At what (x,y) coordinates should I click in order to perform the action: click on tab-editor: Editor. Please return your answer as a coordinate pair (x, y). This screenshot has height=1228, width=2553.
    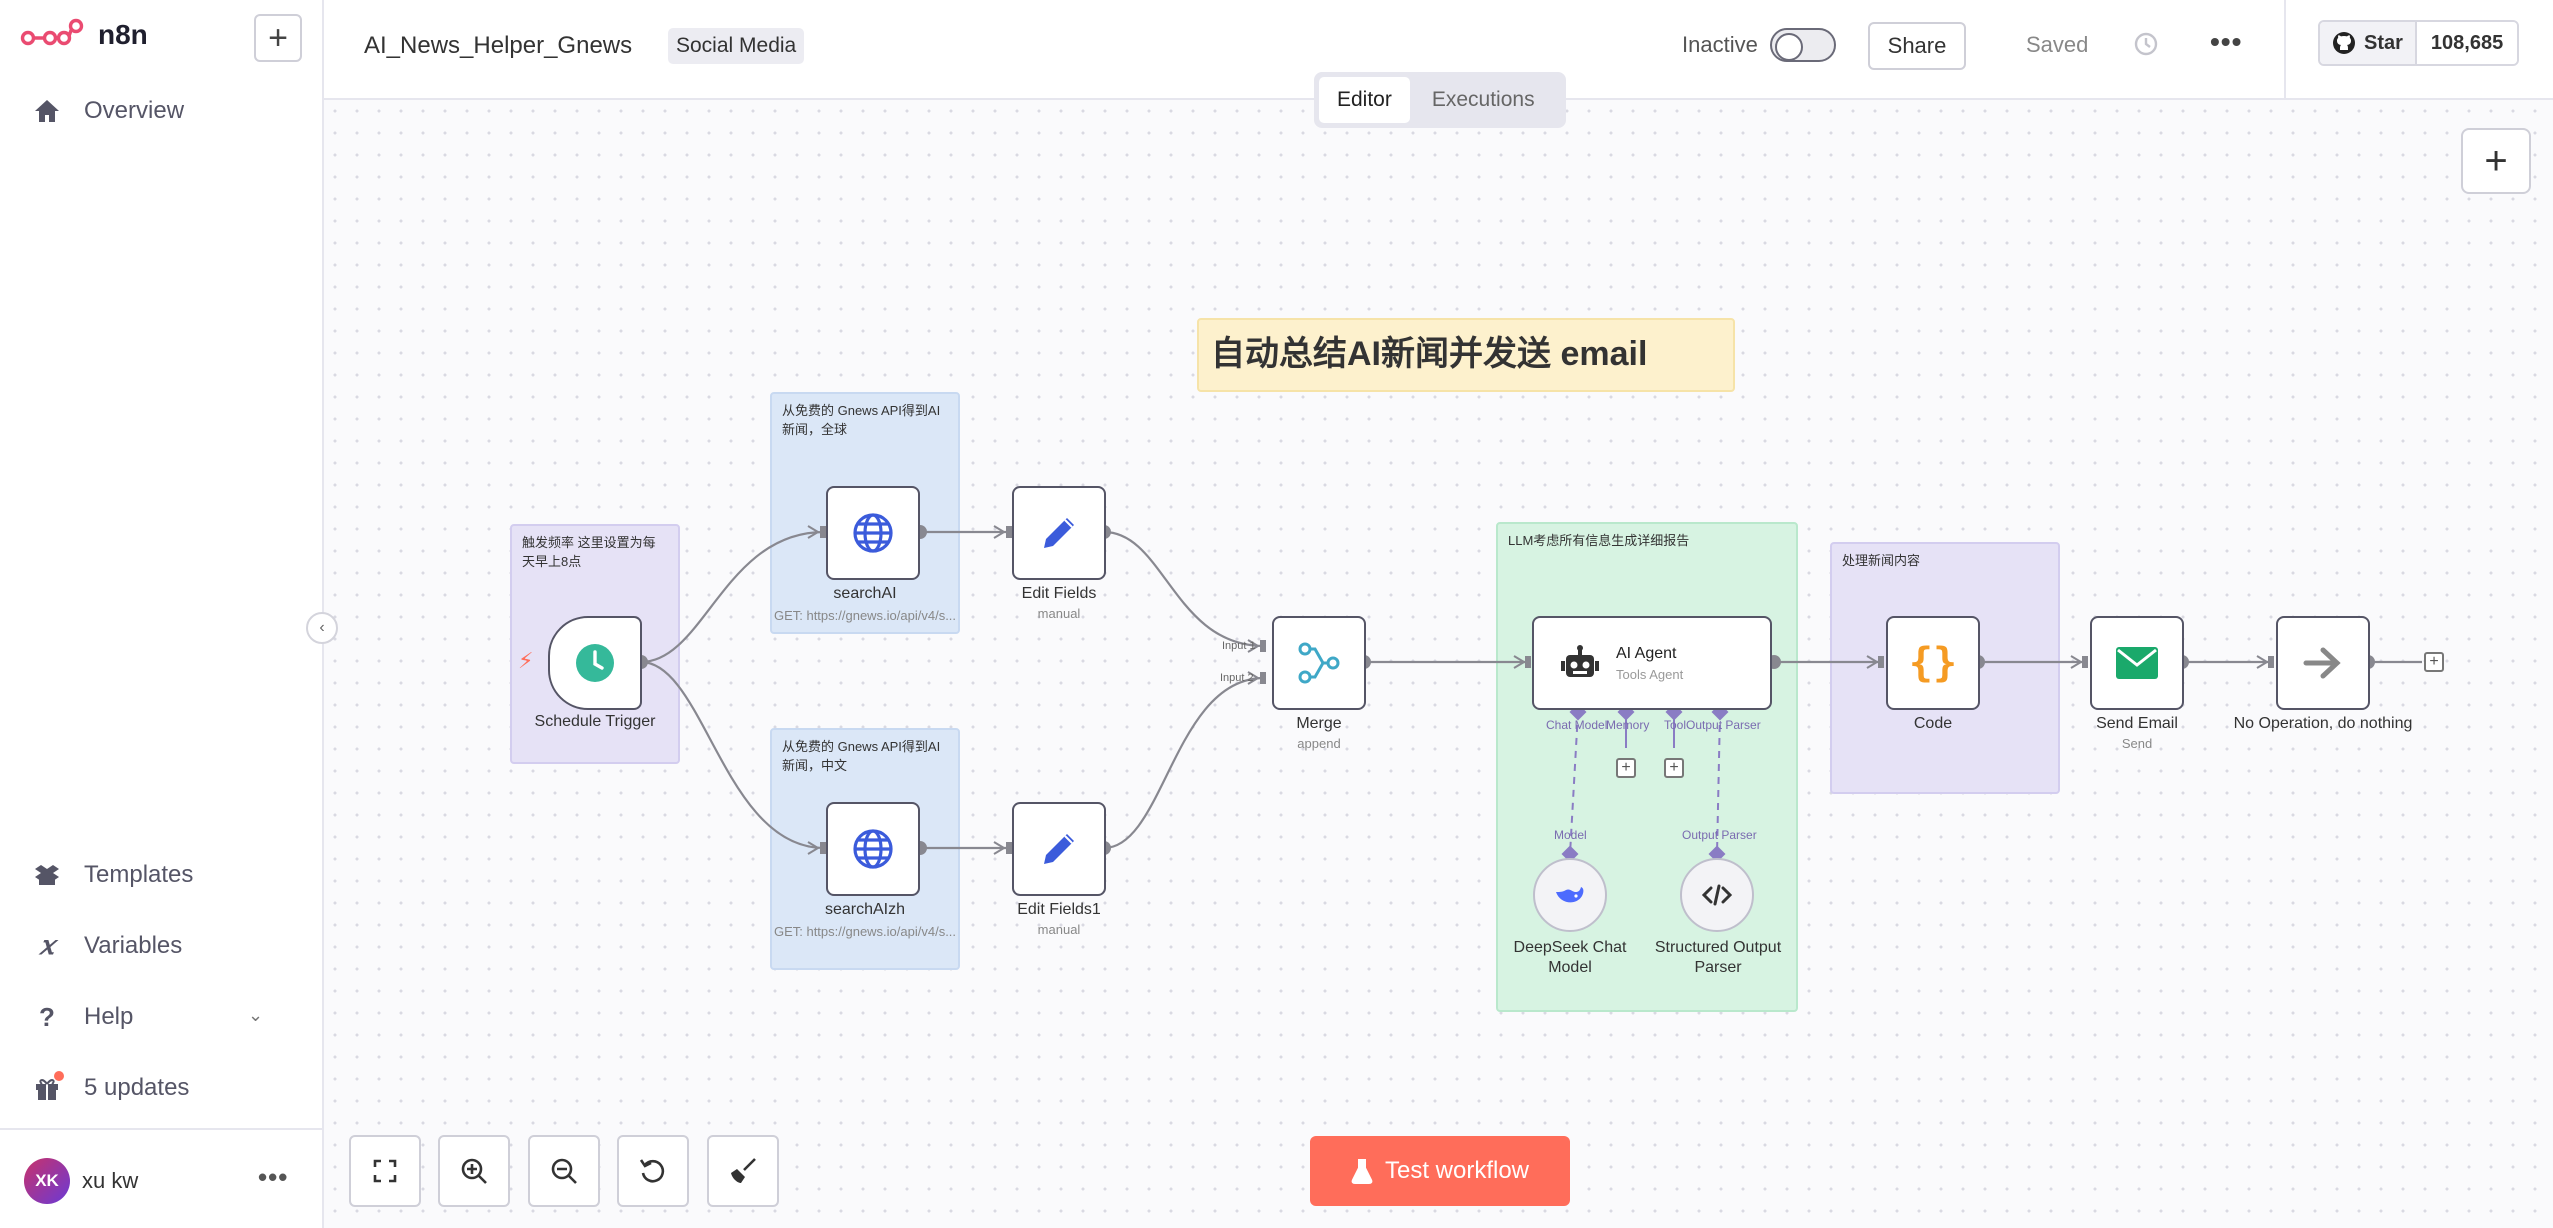
    Looking at the image, I should click on (1364, 100).